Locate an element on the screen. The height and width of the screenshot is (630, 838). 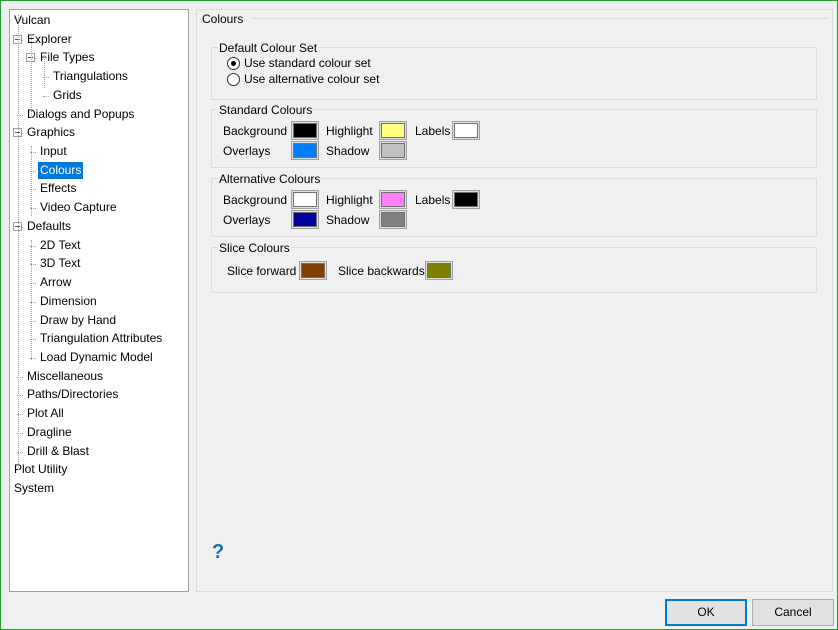
cancel-button: Cancel is located at coordinates (793, 612).